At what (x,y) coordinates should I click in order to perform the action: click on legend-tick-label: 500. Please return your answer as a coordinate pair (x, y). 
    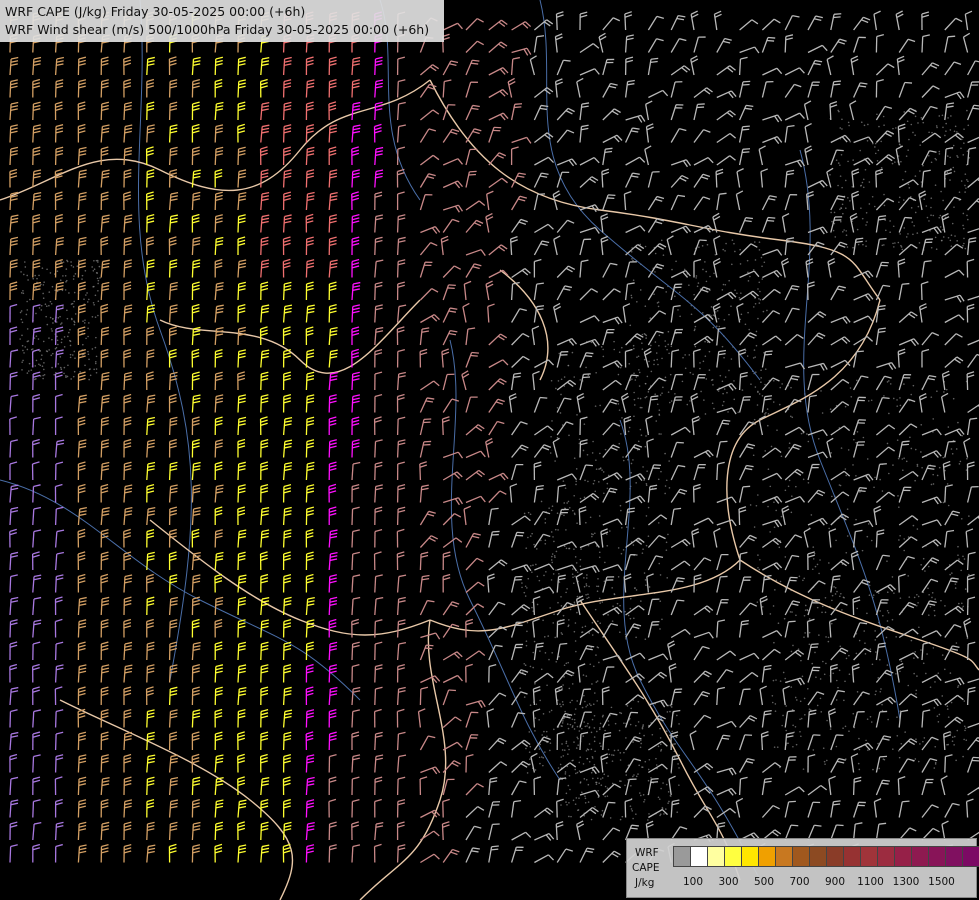
    Looking at the image, I should click on (764, 882).